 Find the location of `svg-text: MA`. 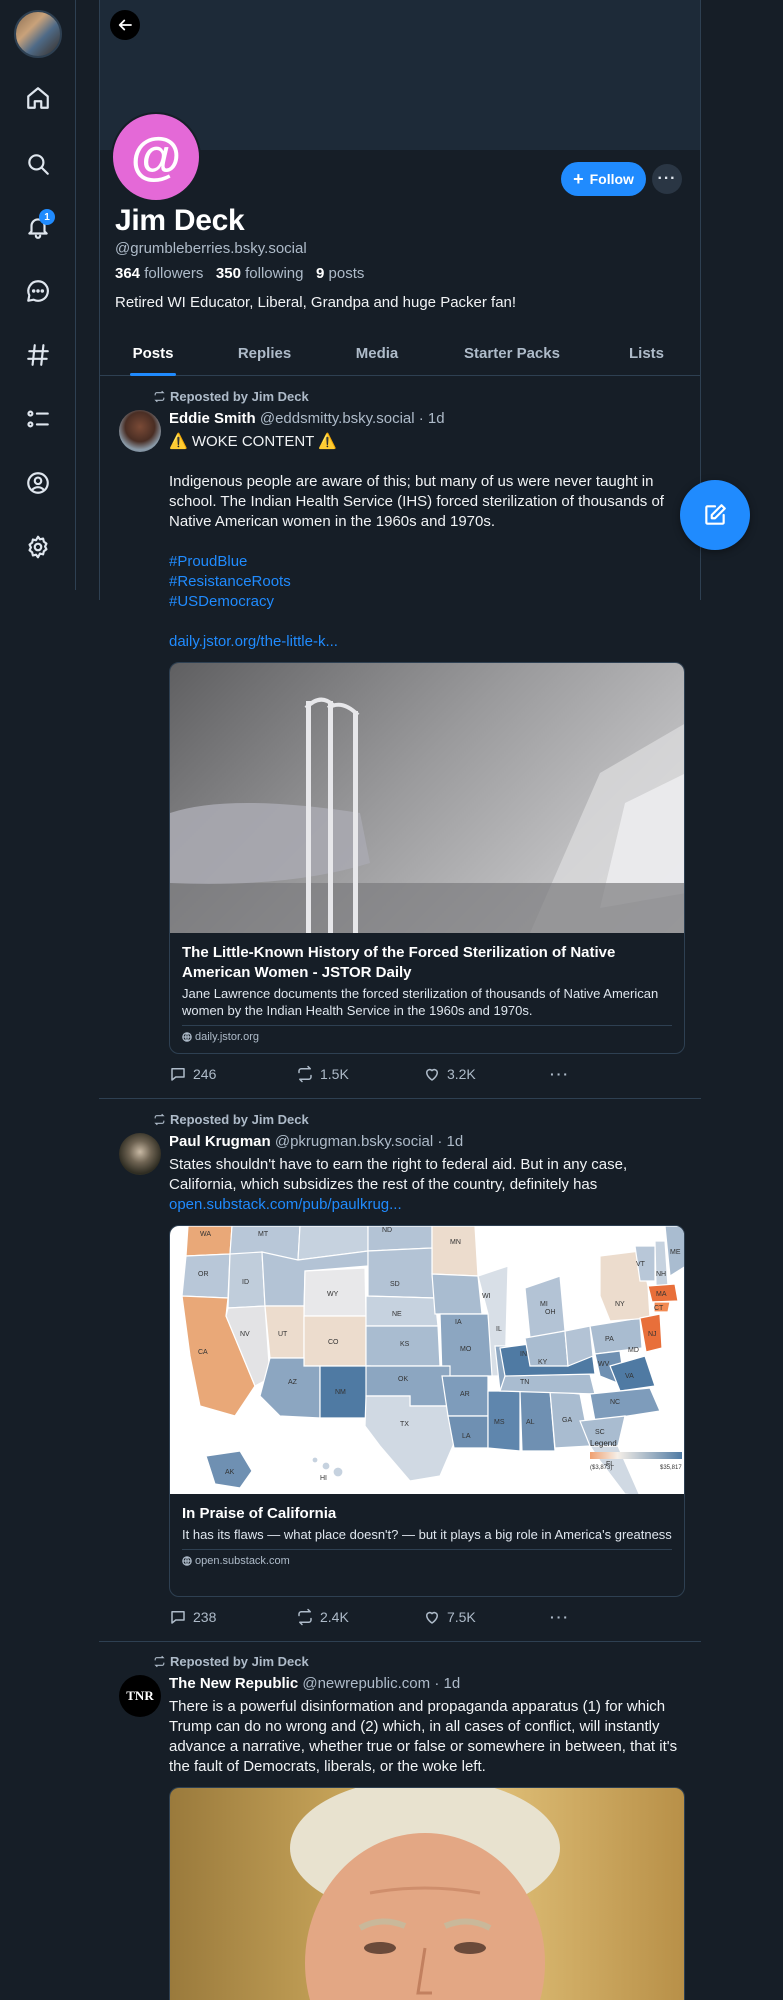

svg-text: MA is located at coordinates (661, 1294).